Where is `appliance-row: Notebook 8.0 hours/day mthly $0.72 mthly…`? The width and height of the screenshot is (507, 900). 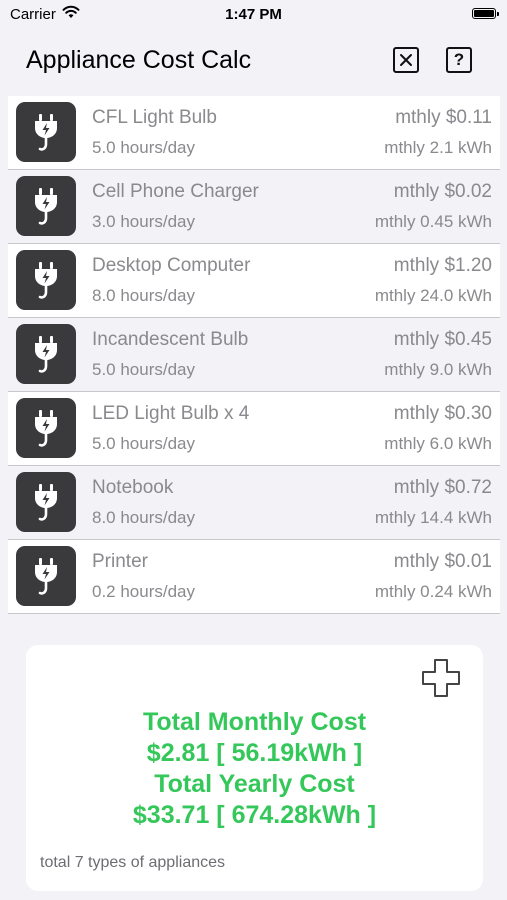
appliance-row: Notebook 8.0 hours/day mthly $0.72 mthly… is located at coordinates (254, 503).